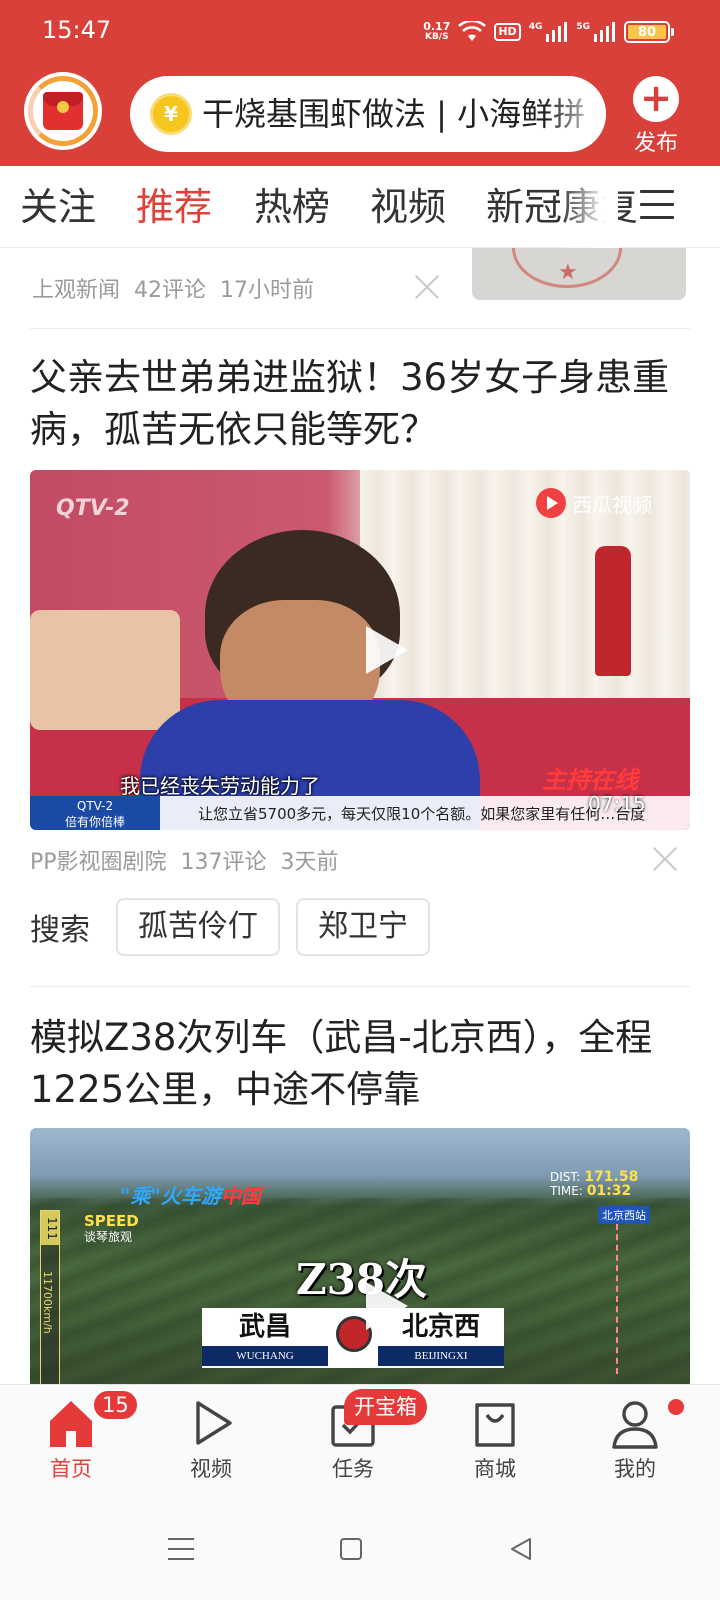  I want to click on speed-gauge: 111 11700km/h, so click(50, 1297).